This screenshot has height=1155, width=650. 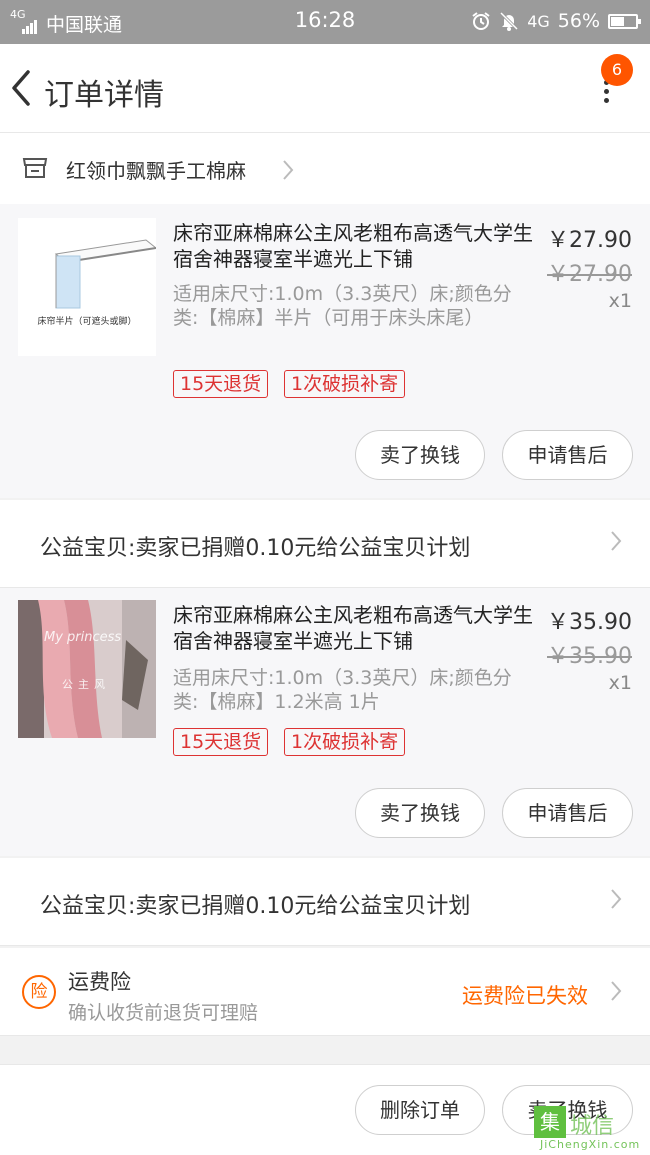 I want to click on site-watermark: 集 城信 JiChengXin.com, so click(x=589, y=1128).